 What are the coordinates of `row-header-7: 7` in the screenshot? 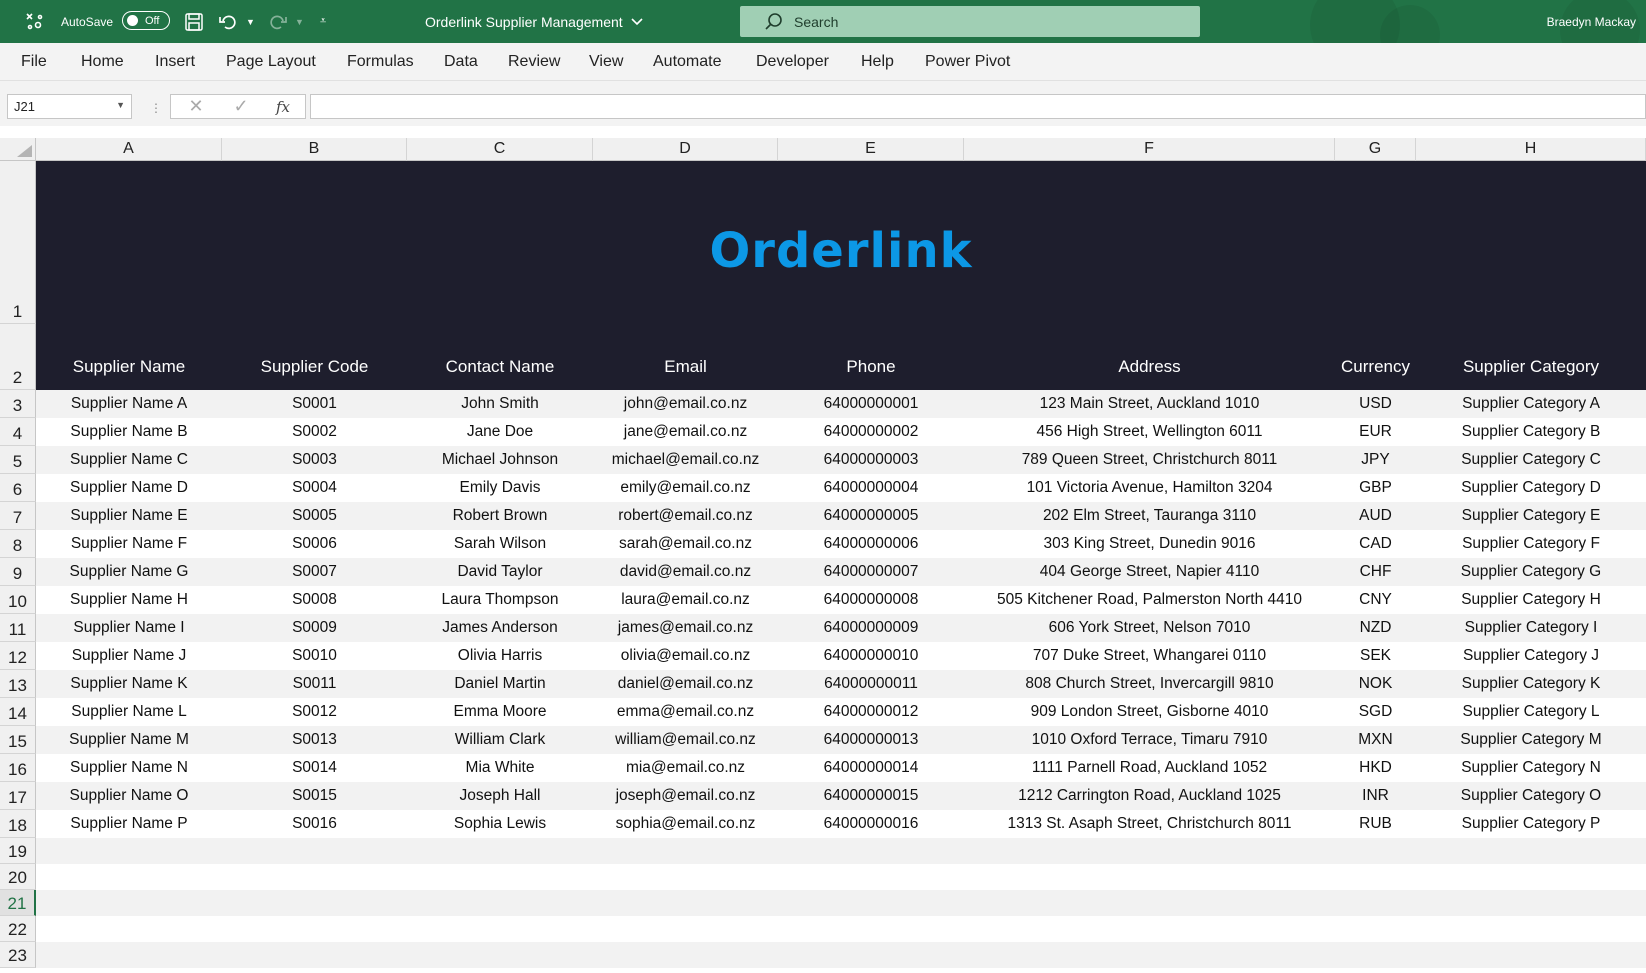 It's located at (18, 516).